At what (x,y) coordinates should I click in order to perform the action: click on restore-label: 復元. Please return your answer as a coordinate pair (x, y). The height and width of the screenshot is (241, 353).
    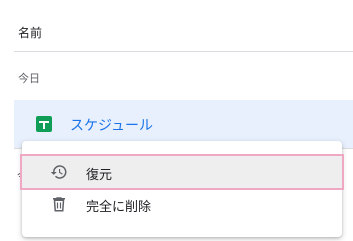
    Looking at the image, I should click on (99, 175).